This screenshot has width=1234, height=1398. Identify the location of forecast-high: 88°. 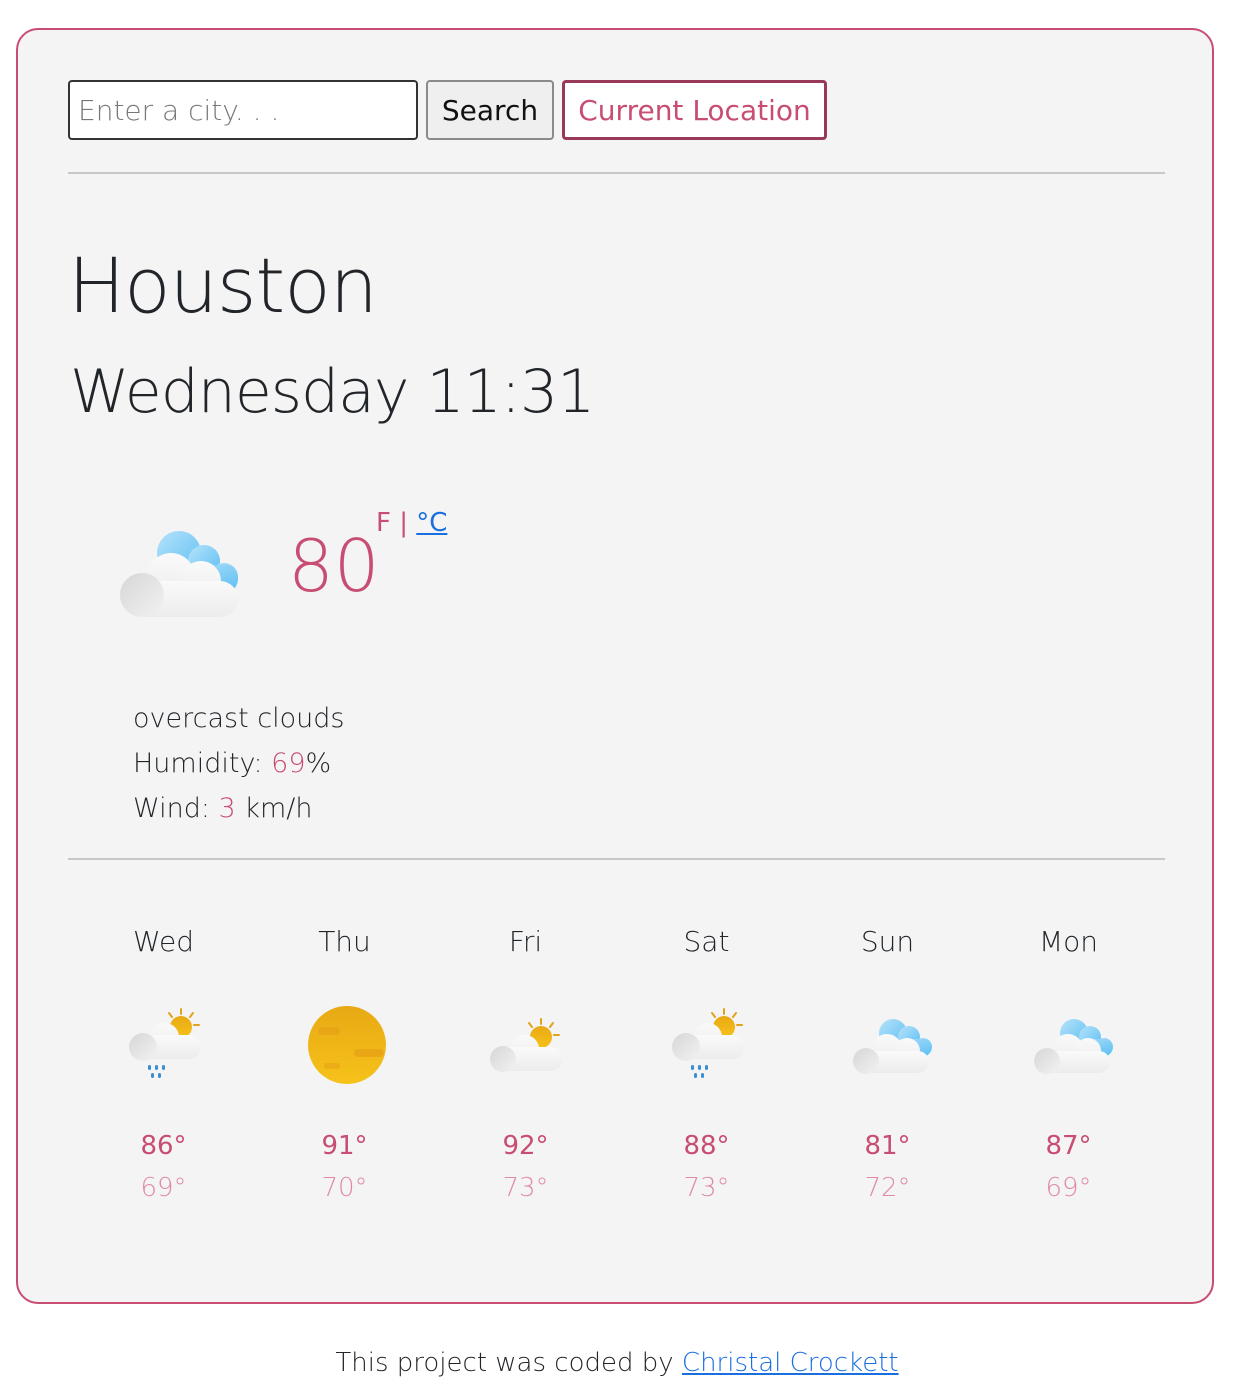
(706, 1146).